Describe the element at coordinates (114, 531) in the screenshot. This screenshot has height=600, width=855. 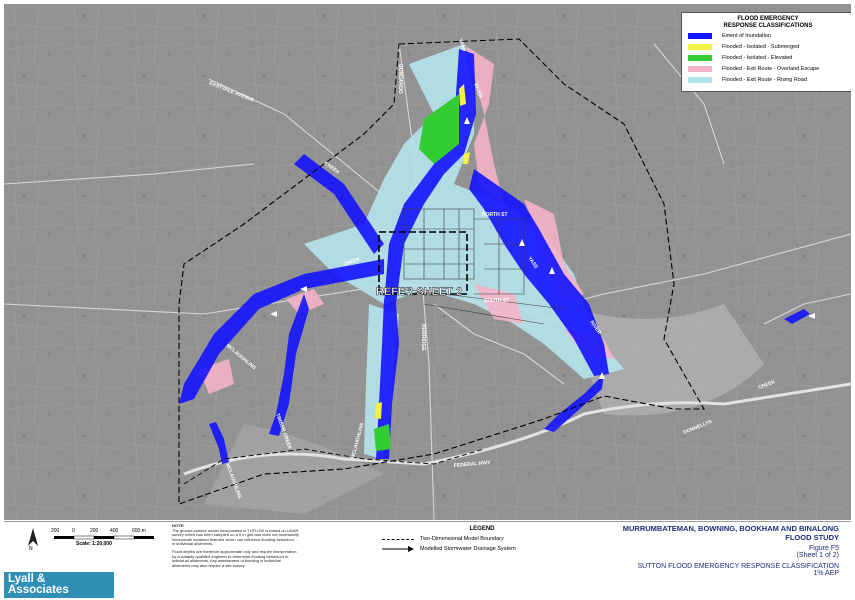
I see `scale-label: 400` at that location.